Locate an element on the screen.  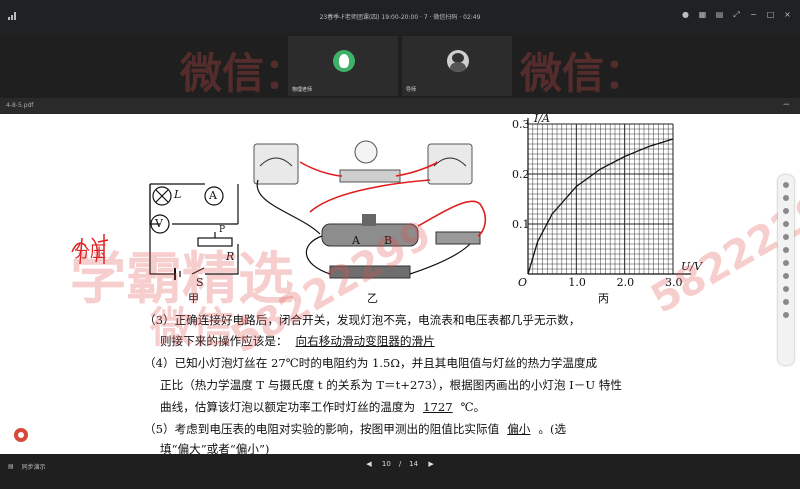
handwriting-note: 分压 is located at coordinates (90, 251).